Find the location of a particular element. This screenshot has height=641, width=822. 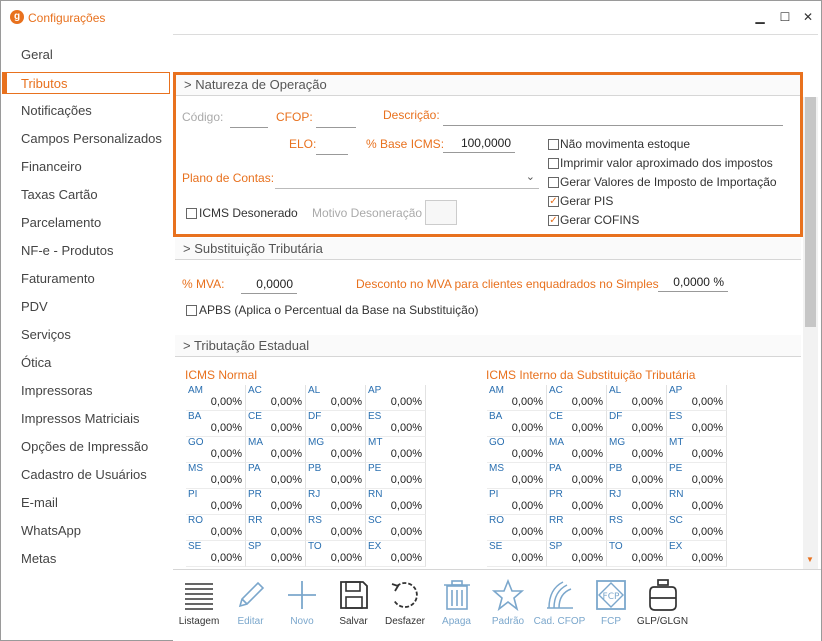

codigo-input is located at coordinates (249, 119).